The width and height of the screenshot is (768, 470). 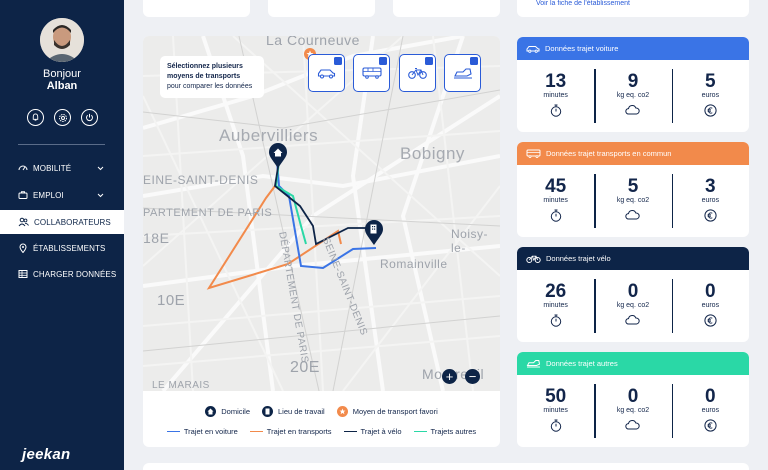 I want to click on home-pin-icon, so click(x=278, y=156).